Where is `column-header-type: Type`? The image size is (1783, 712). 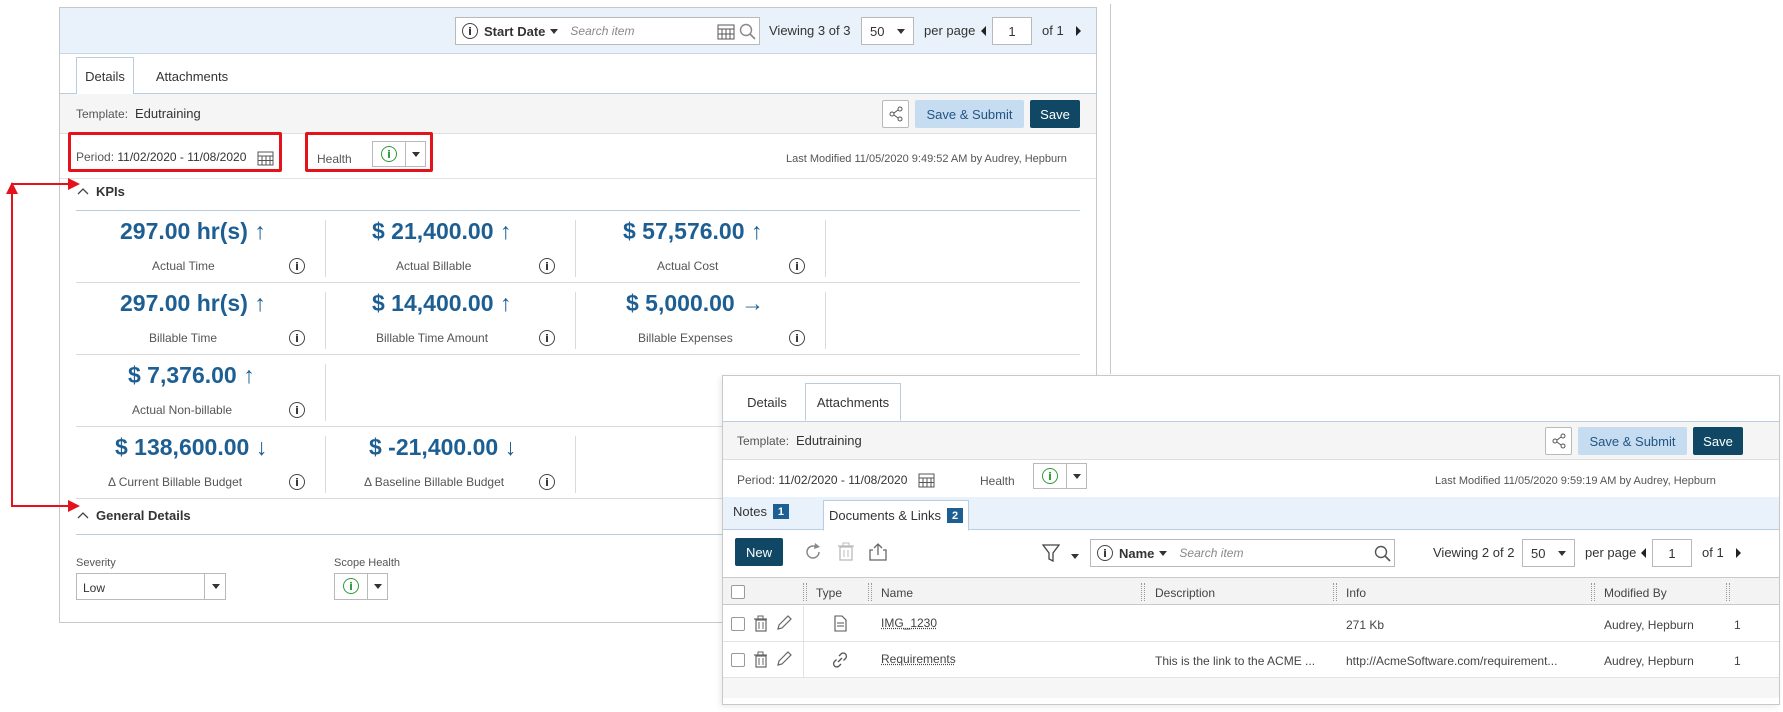
column-header-type: Type is located at coordinates (829, 593).